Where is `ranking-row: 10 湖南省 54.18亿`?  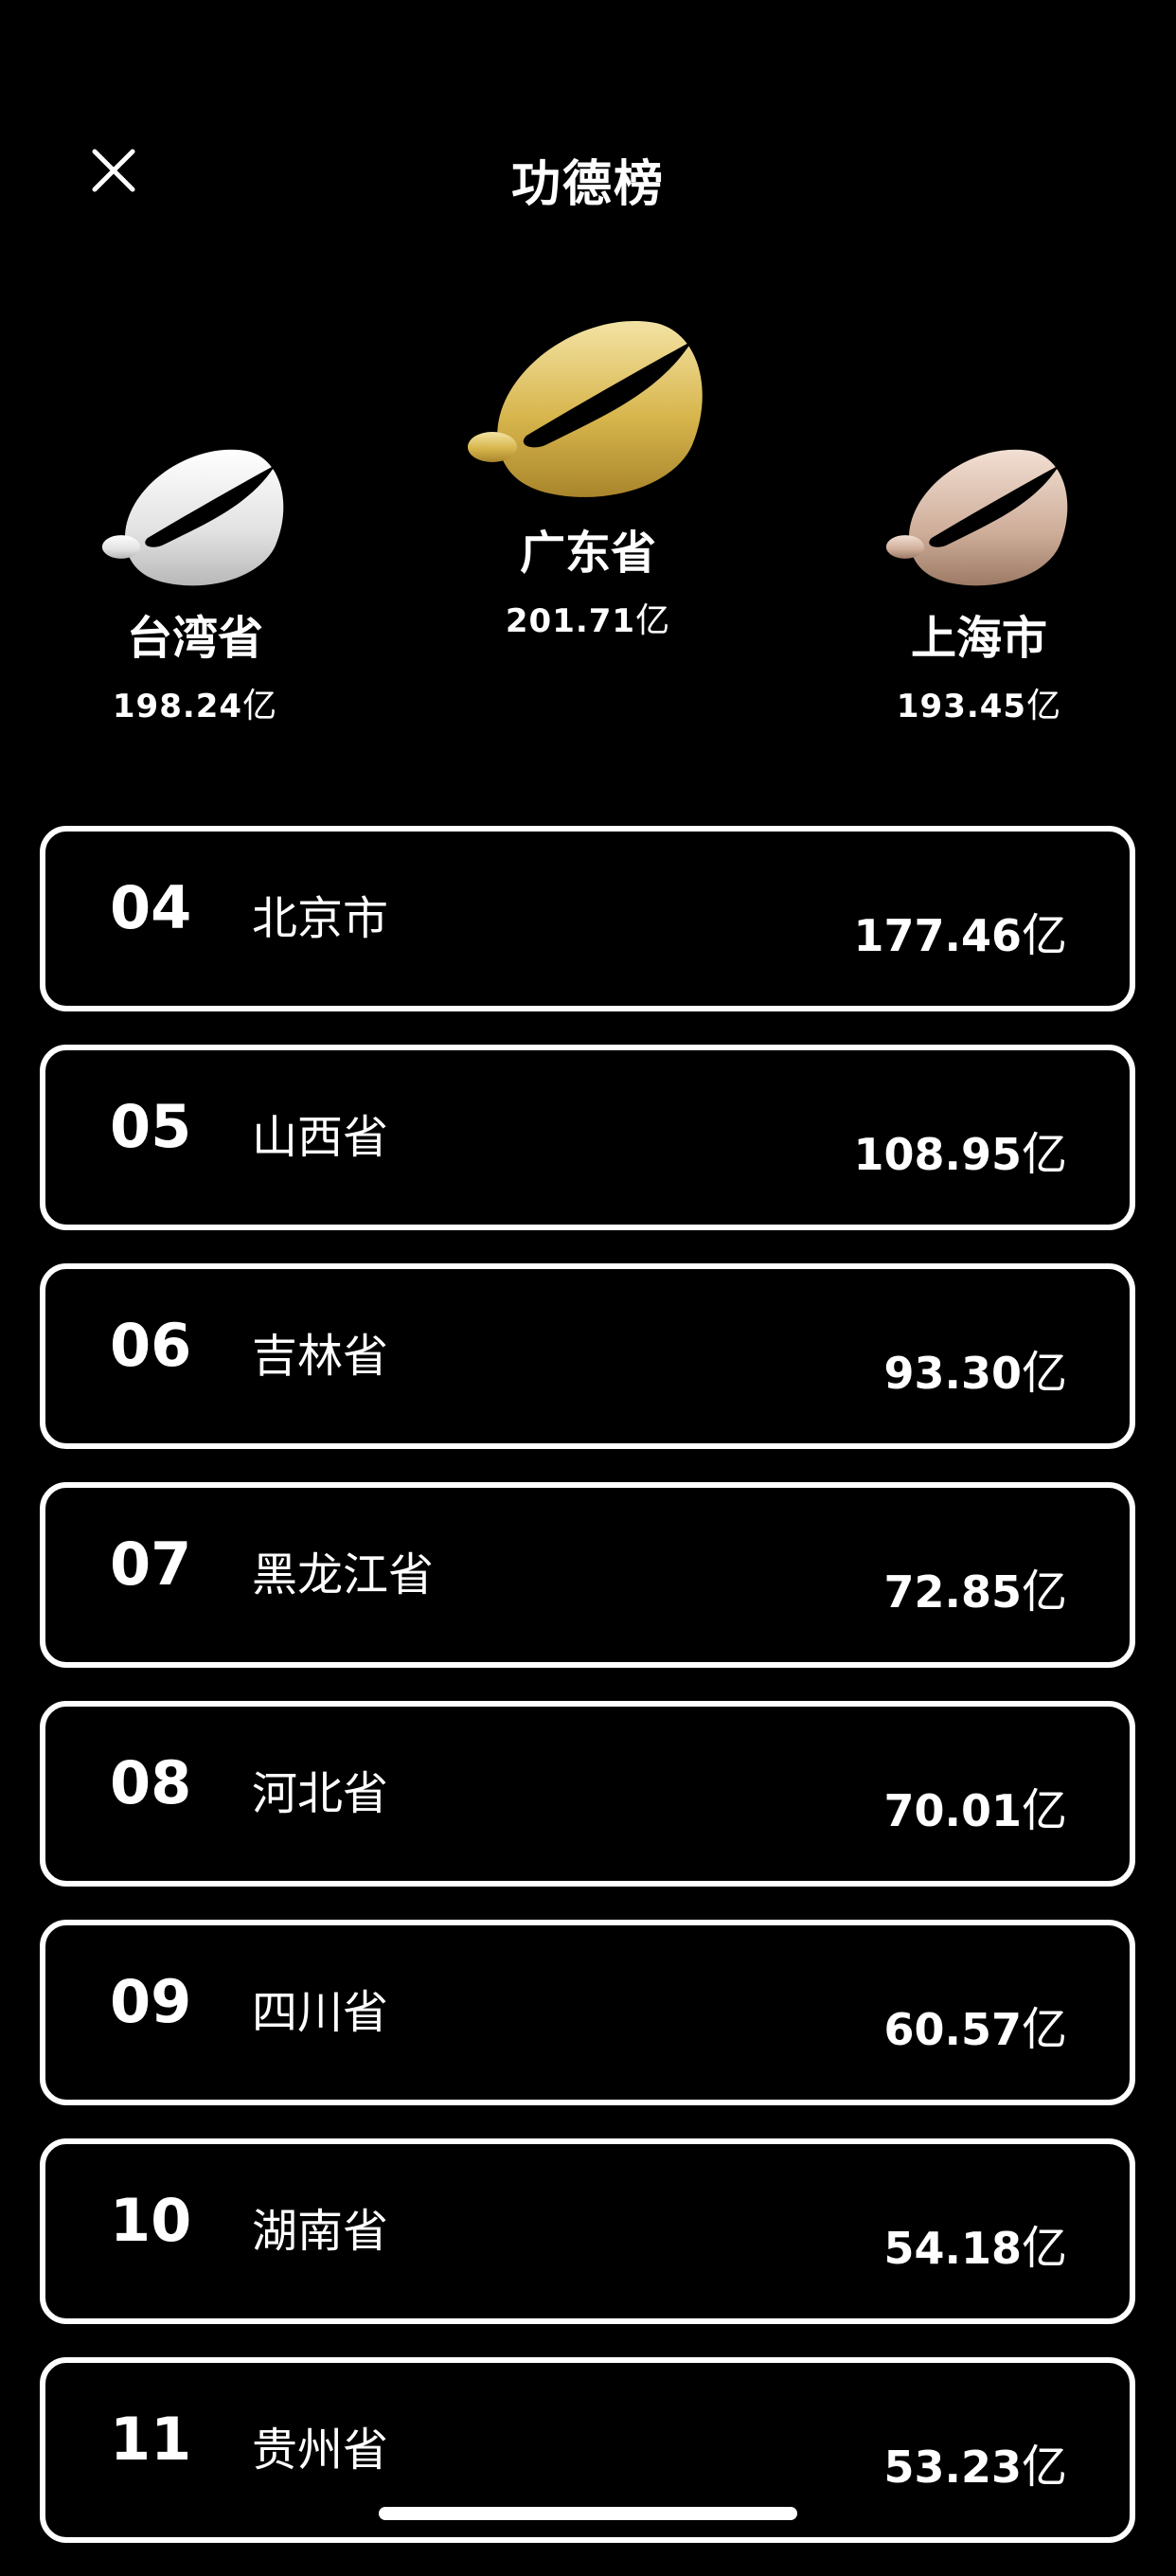 ranking-row: 10 湖南省 54.18亿 is located at coordinates (587, 2231).